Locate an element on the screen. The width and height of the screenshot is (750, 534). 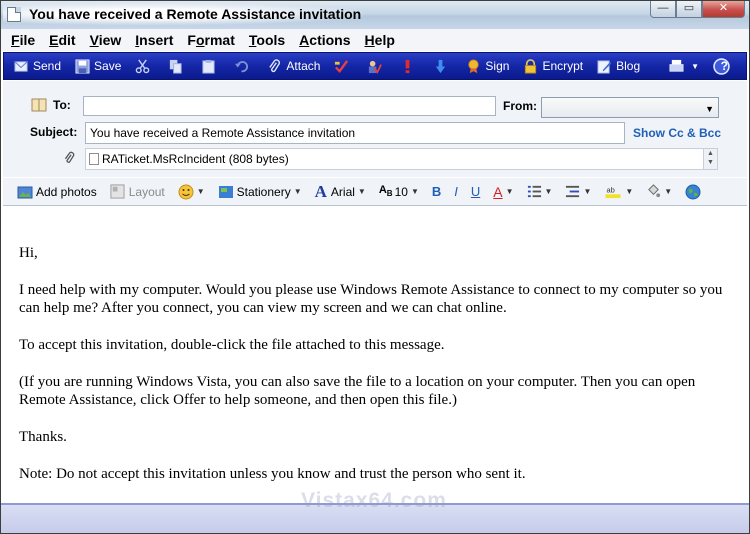
paste-button is located at coordinates (210, 66).